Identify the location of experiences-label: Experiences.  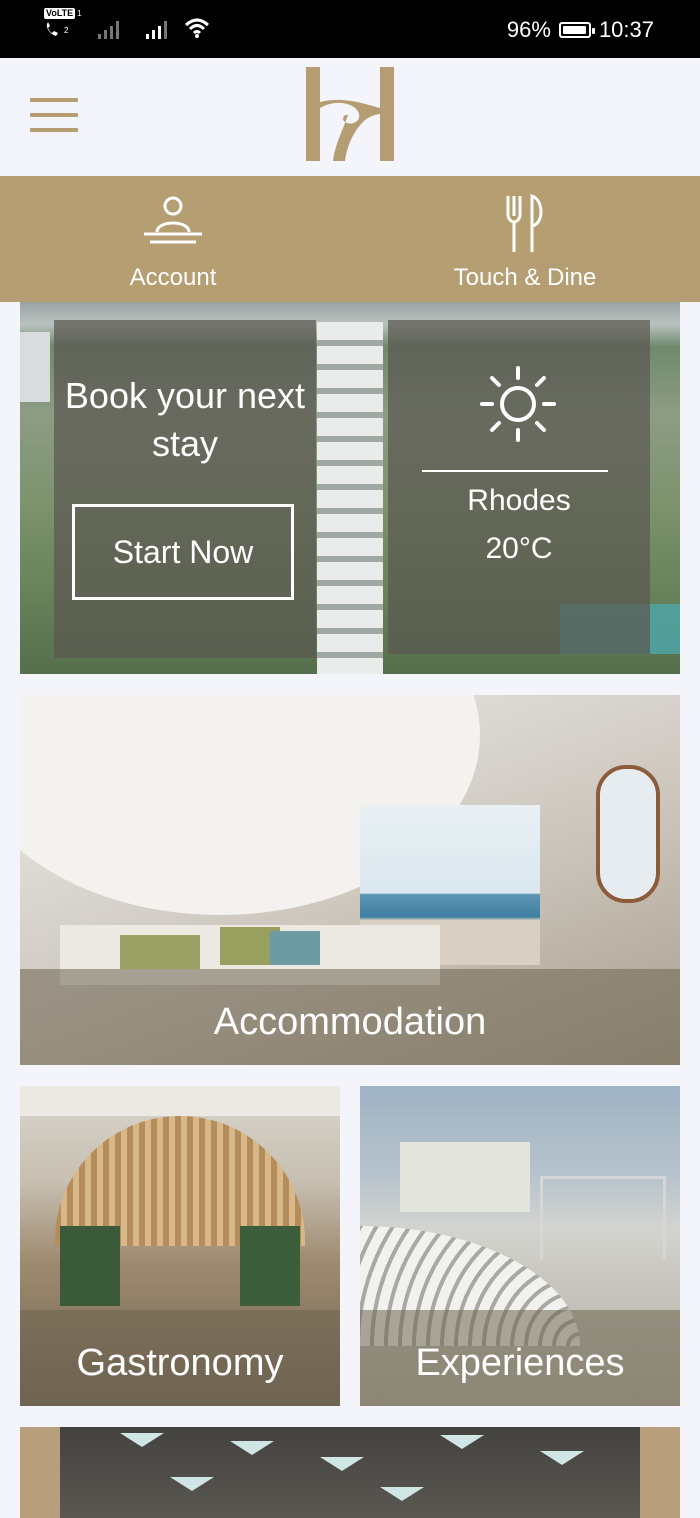
(520, 1363).